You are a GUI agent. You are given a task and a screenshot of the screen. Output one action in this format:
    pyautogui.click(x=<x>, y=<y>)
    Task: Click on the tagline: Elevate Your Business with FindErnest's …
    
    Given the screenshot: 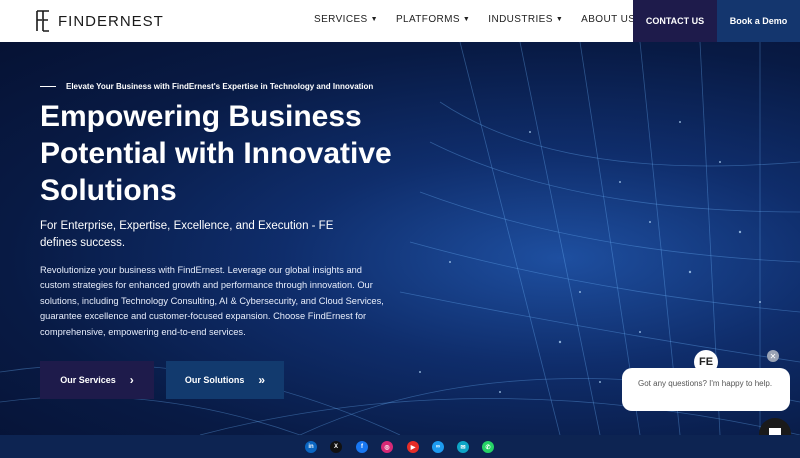 What is the action you would take?
    pyautogui.click(x=220, y=86)
    